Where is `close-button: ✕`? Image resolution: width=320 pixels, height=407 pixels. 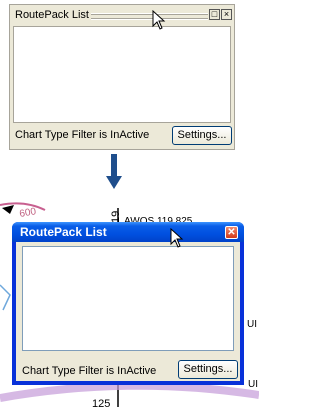 close-button: ✕ is located at coordinates (231, 232).